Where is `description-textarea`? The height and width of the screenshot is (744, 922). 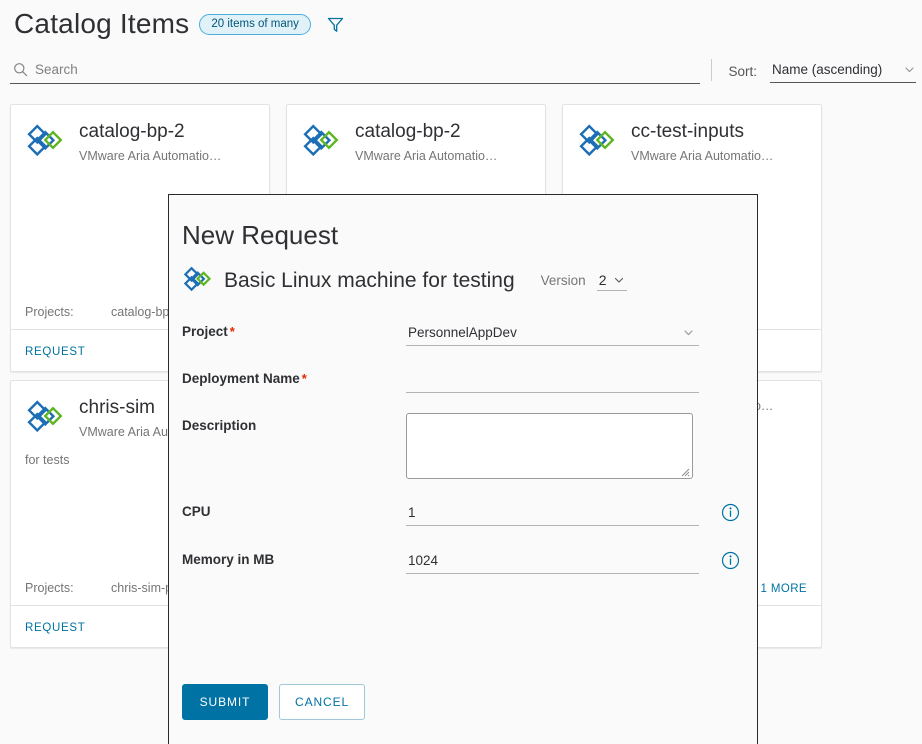 description-textarea is located at coordinates (549, 446).